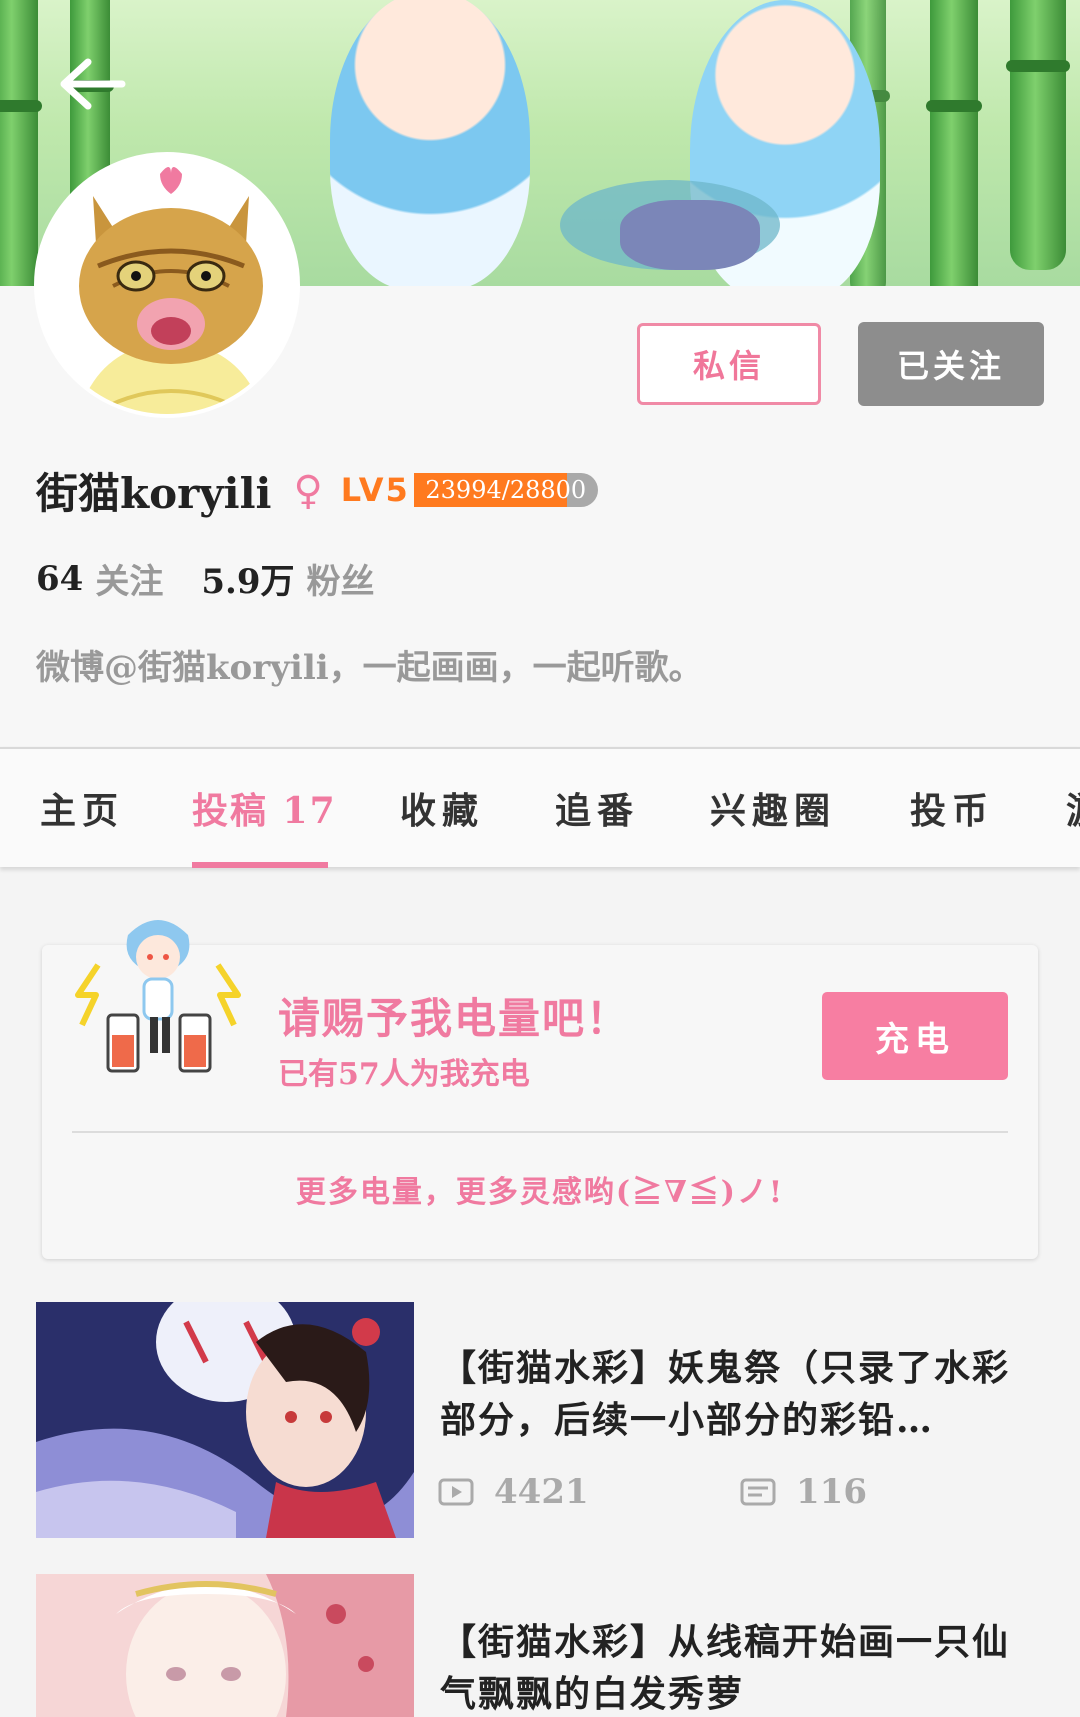 Image resolution: width=1080 pixels, height=1717 pixels. I want to click on following-count: 64, so click(60, 578).